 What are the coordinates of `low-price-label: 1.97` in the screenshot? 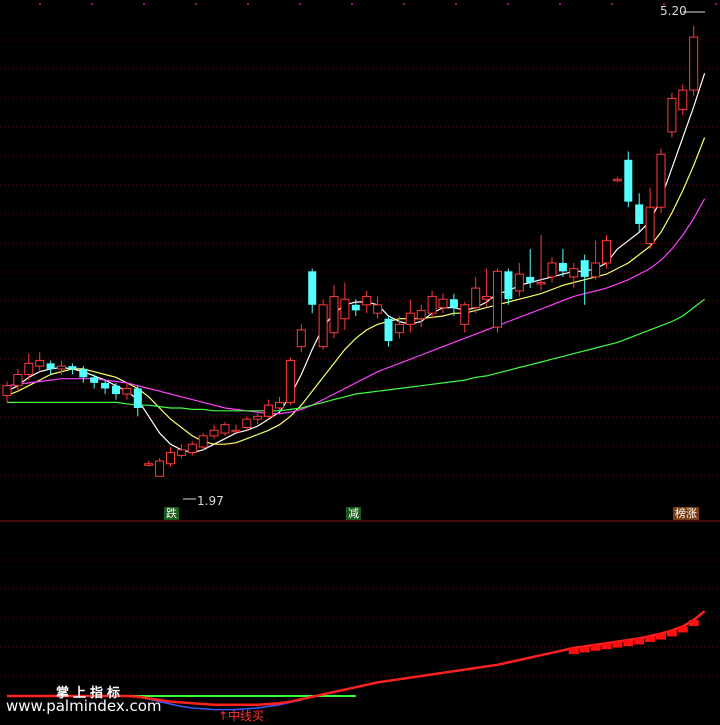 It's located at (210, 501).